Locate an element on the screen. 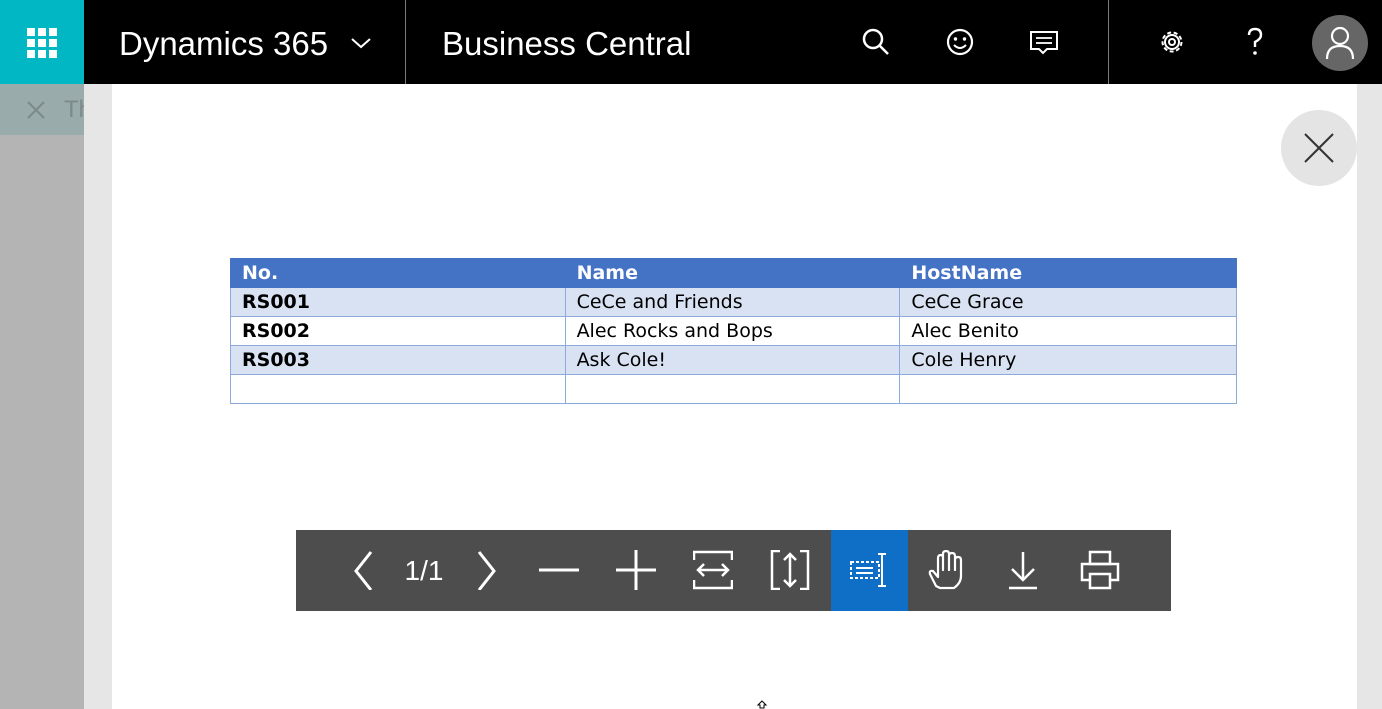 This screenshot has width=1382, height=709. cell-hostname is located at coordinates (1068, 389).